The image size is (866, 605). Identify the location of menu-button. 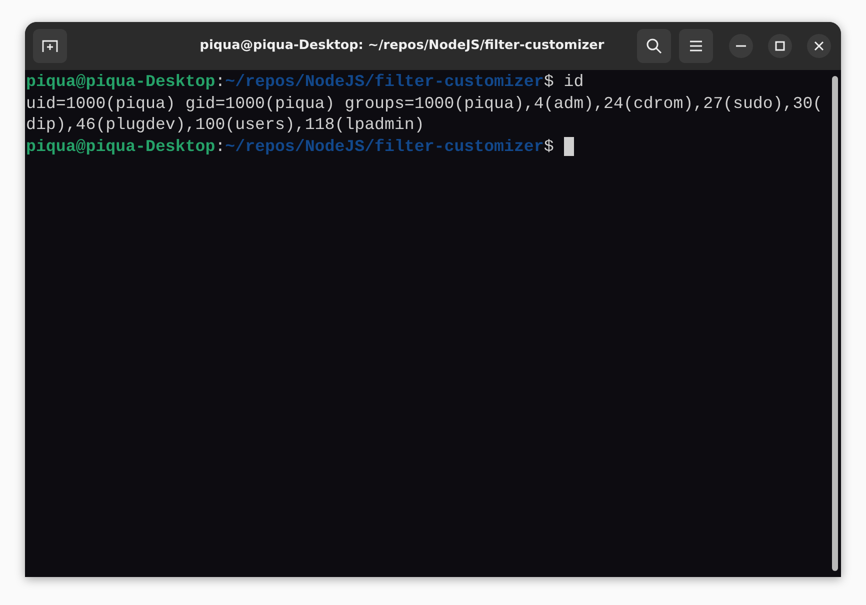
(696, 46).